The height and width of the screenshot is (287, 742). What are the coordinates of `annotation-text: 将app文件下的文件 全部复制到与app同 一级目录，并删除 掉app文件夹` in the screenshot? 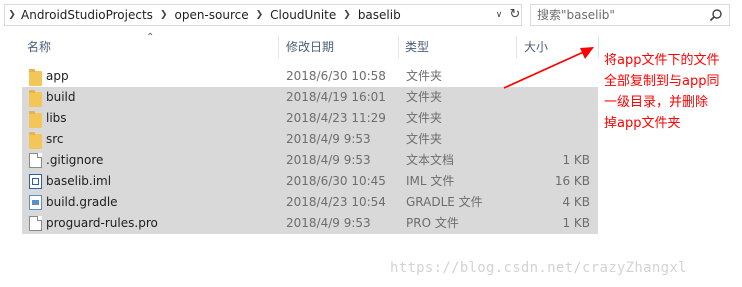 It's located at (672, 92).